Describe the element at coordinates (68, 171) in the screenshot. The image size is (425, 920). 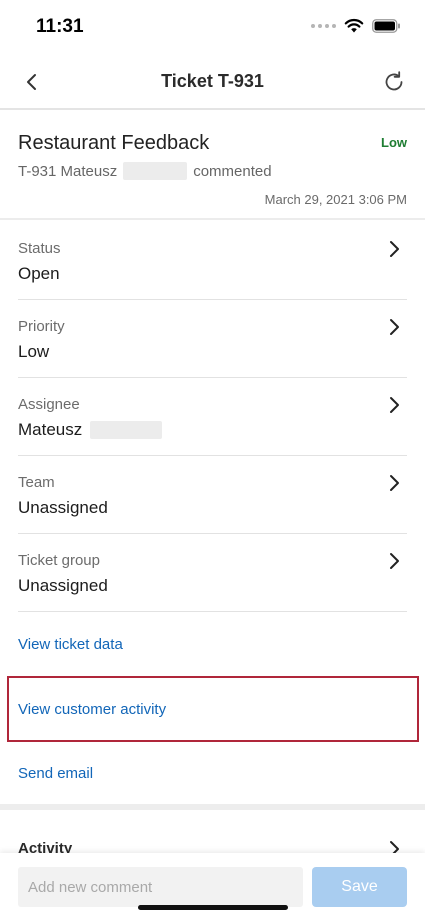
I see `ticket-id-author: T-931 Mateusz` at that location.